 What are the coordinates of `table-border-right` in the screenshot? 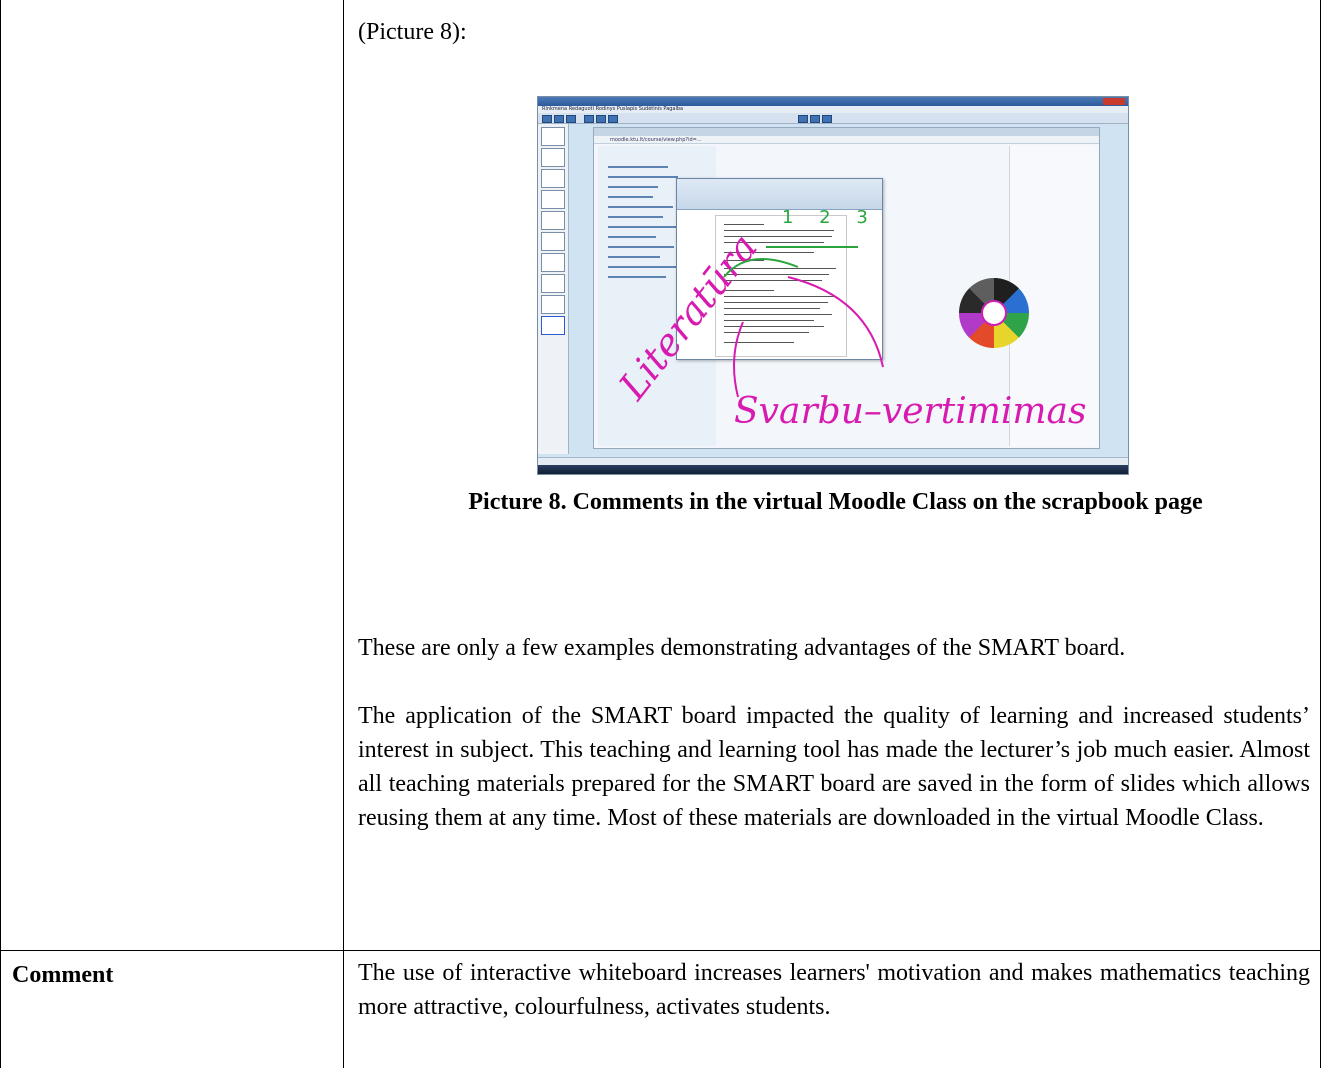 It's located at (1320, 534).